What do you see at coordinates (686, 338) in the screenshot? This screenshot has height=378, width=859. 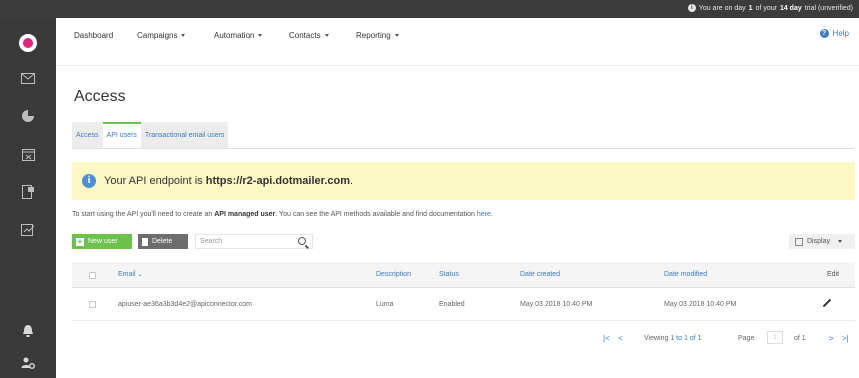 I see `viewing-range: 1 to 1 of 1` at bounding box center [686, 338].